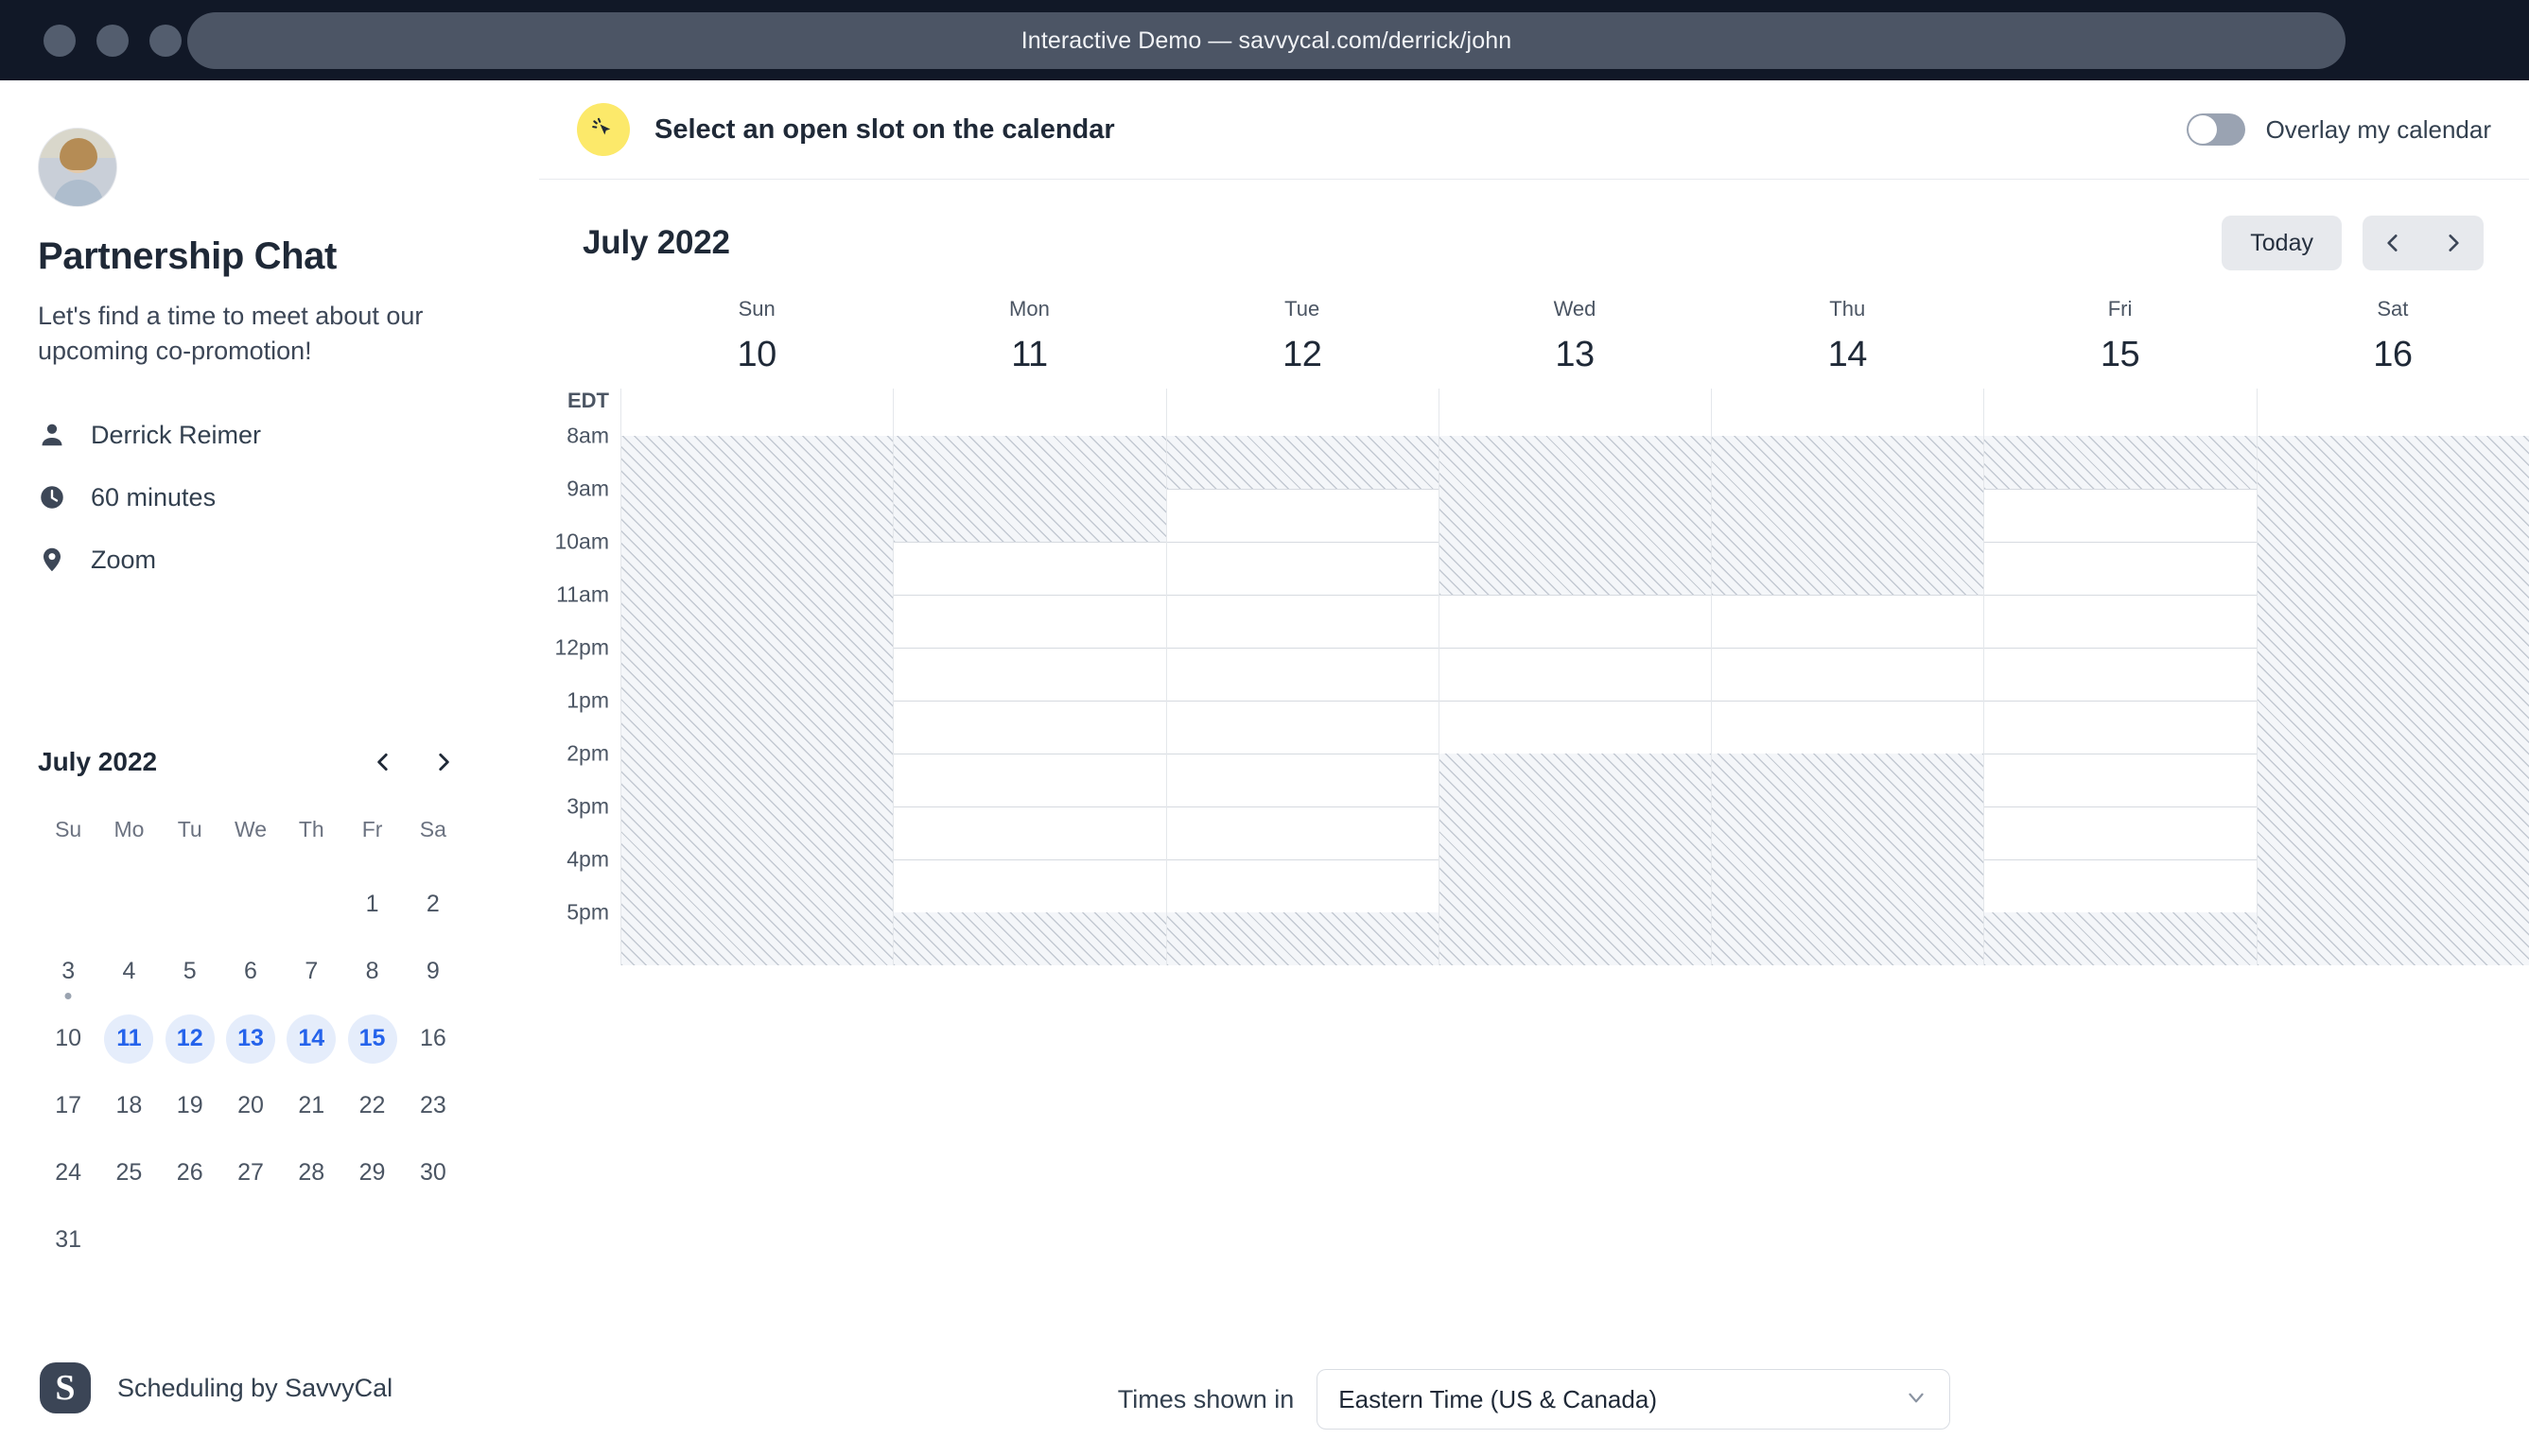  I want to click on mini-calendar-day: 19, so click(190, 1106).